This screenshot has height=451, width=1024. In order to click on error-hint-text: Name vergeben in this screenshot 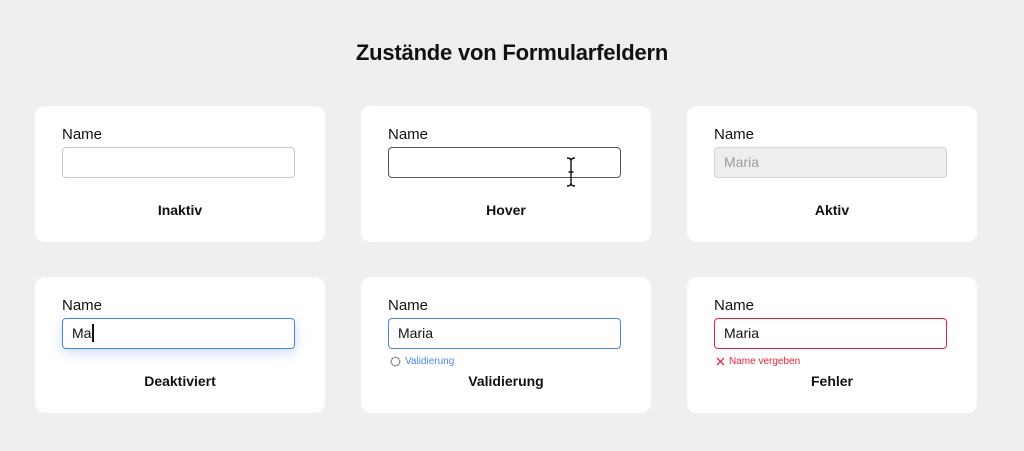, I will do `click(765, 361)`.